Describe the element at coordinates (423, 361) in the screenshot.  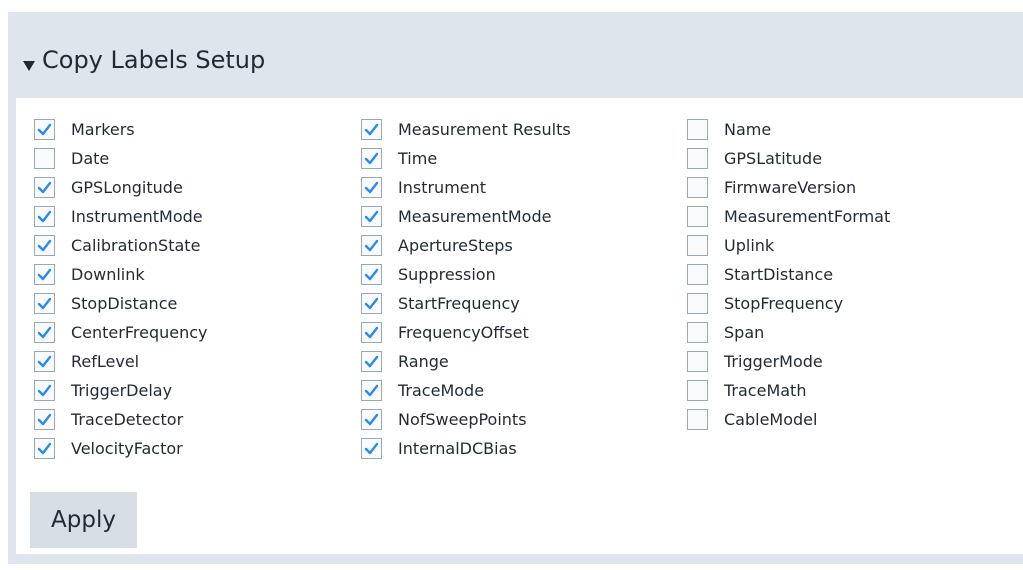
I see `option-label: Range` at that location.